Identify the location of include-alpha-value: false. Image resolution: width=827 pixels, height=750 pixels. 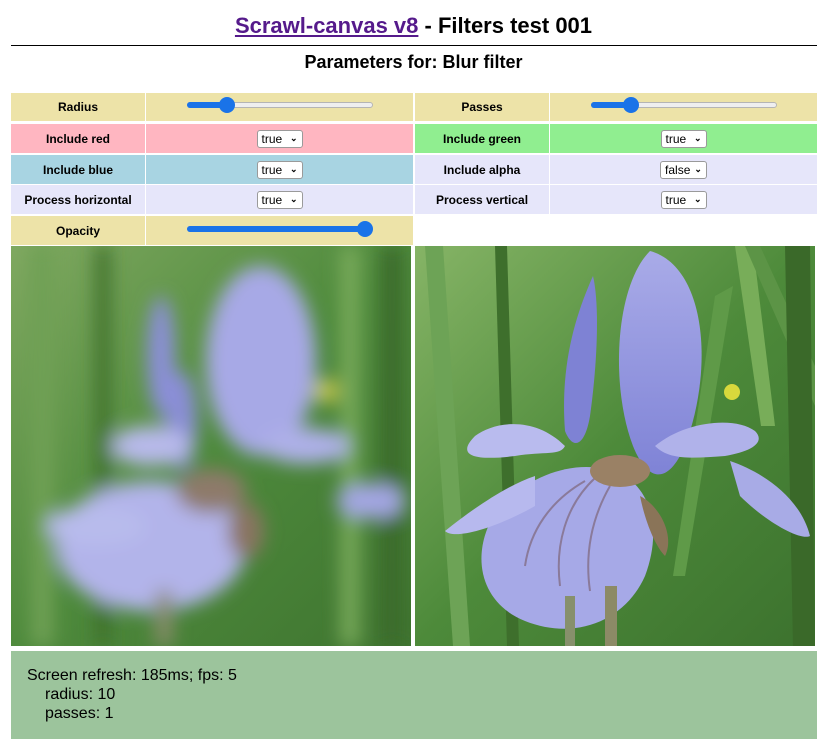
(678, 169).